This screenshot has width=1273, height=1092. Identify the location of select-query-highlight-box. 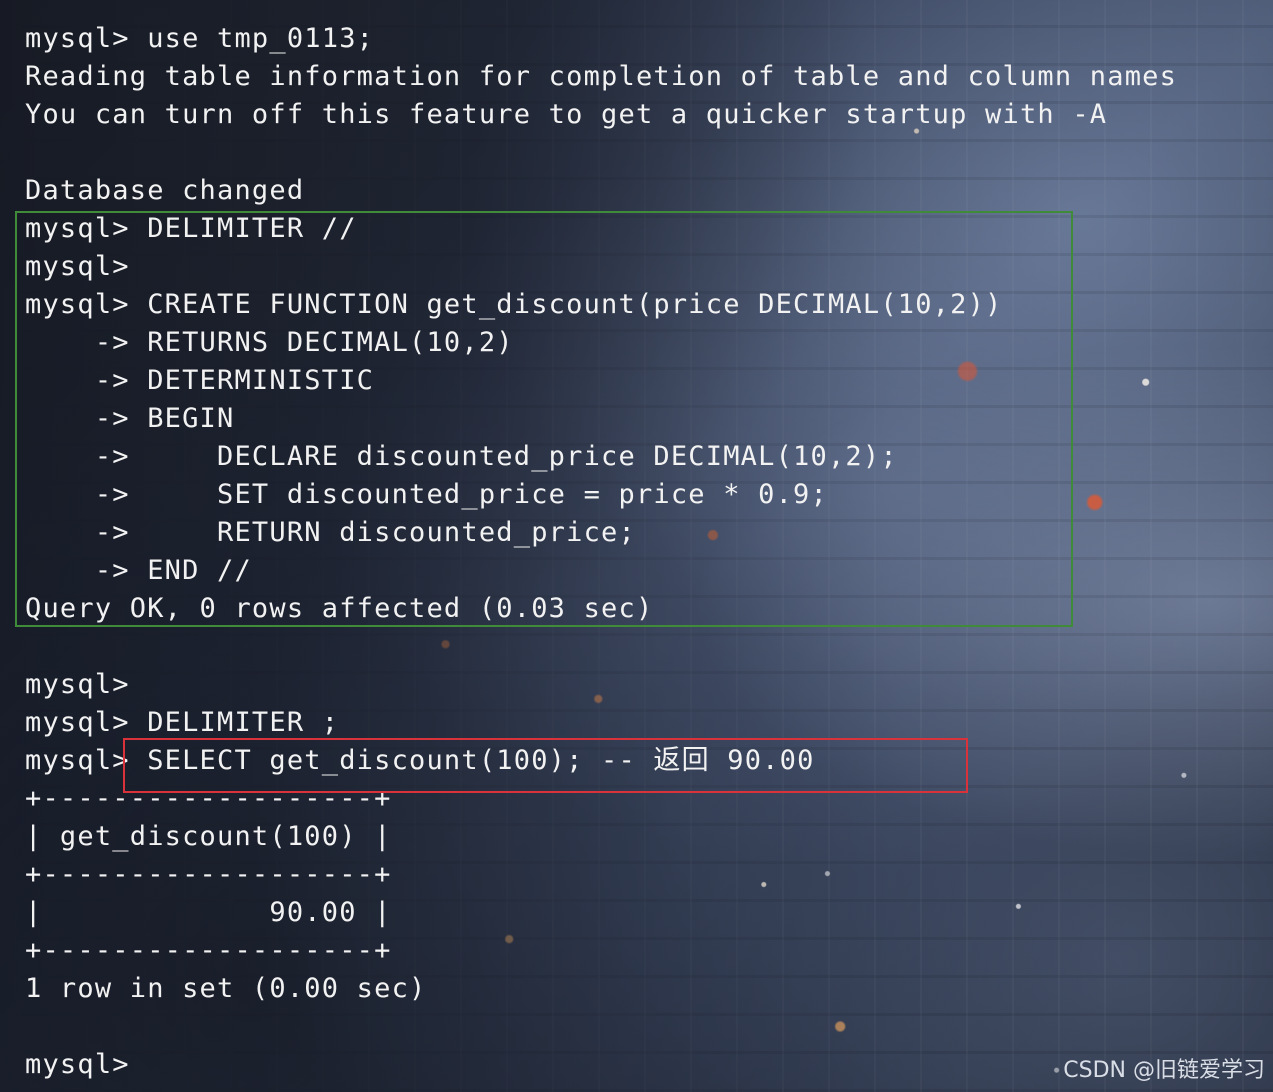
(545, 765).